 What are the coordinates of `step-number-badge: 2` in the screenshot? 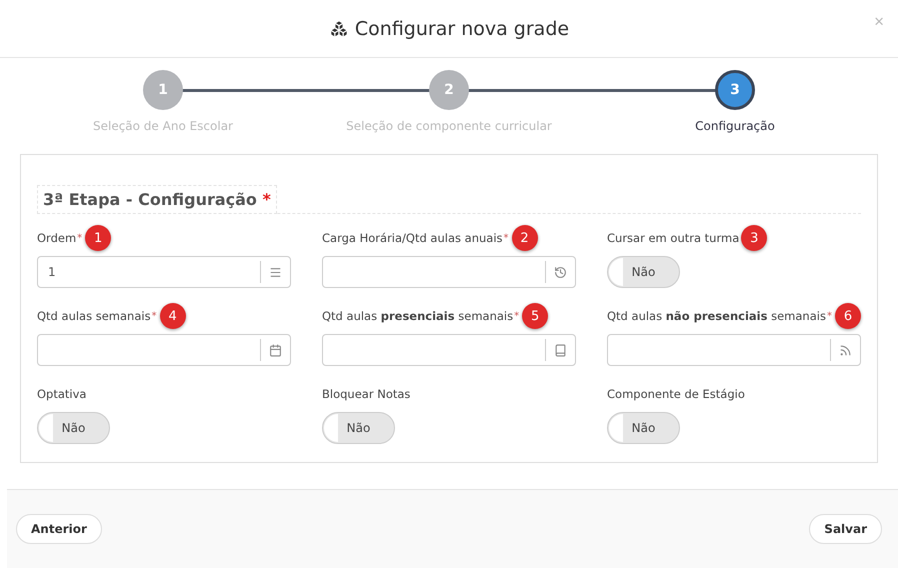 It's located at (525, 238).